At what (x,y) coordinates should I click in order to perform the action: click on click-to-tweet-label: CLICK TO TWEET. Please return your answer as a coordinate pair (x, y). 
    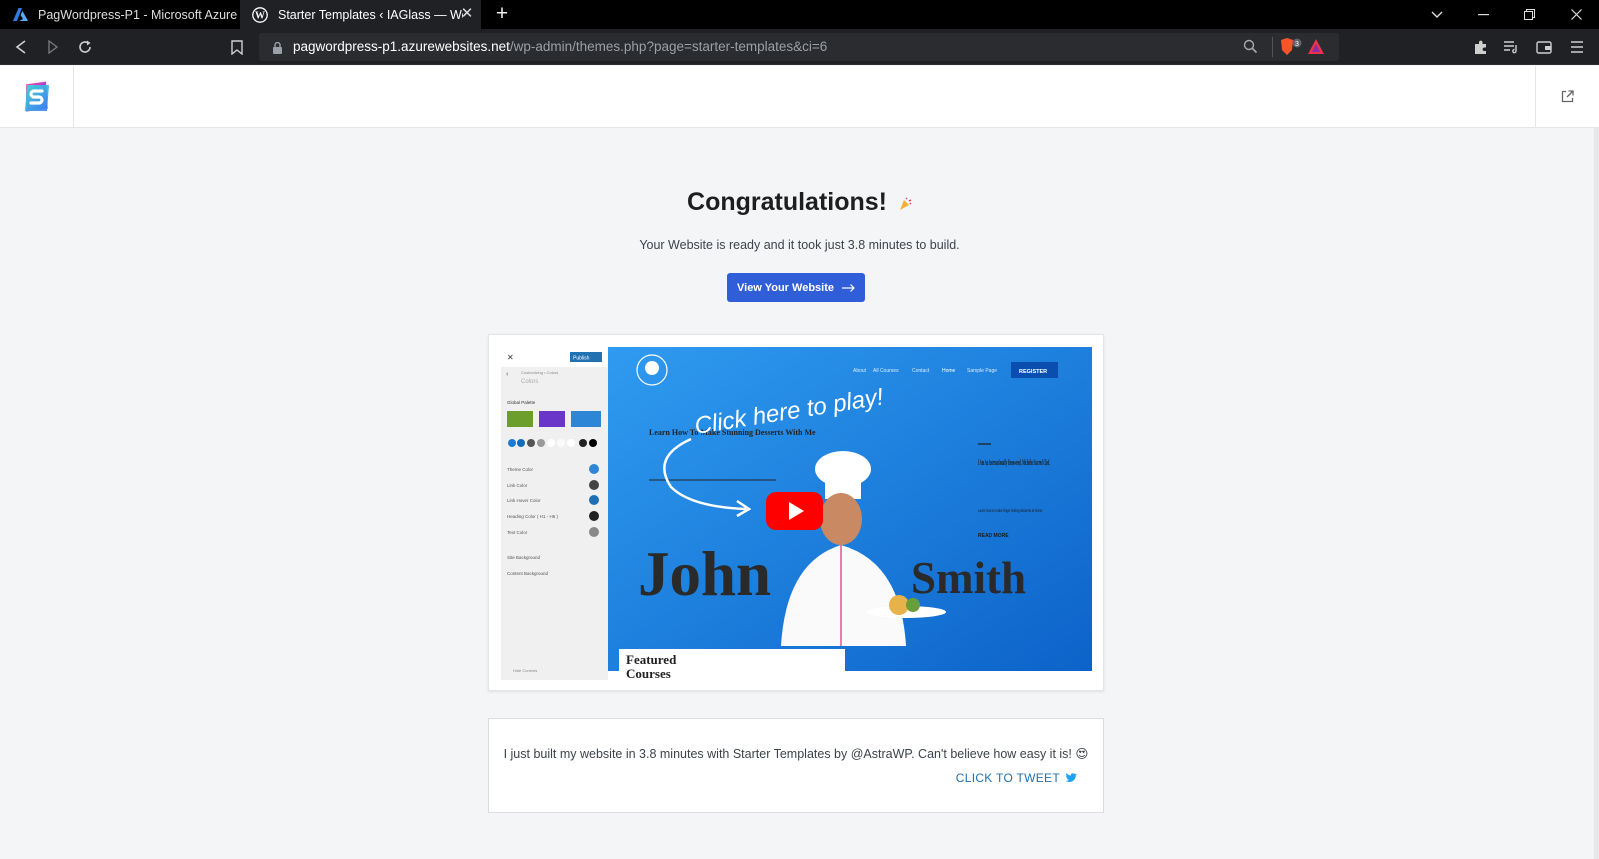
    Looking at the image, I should click on (1007, 778).